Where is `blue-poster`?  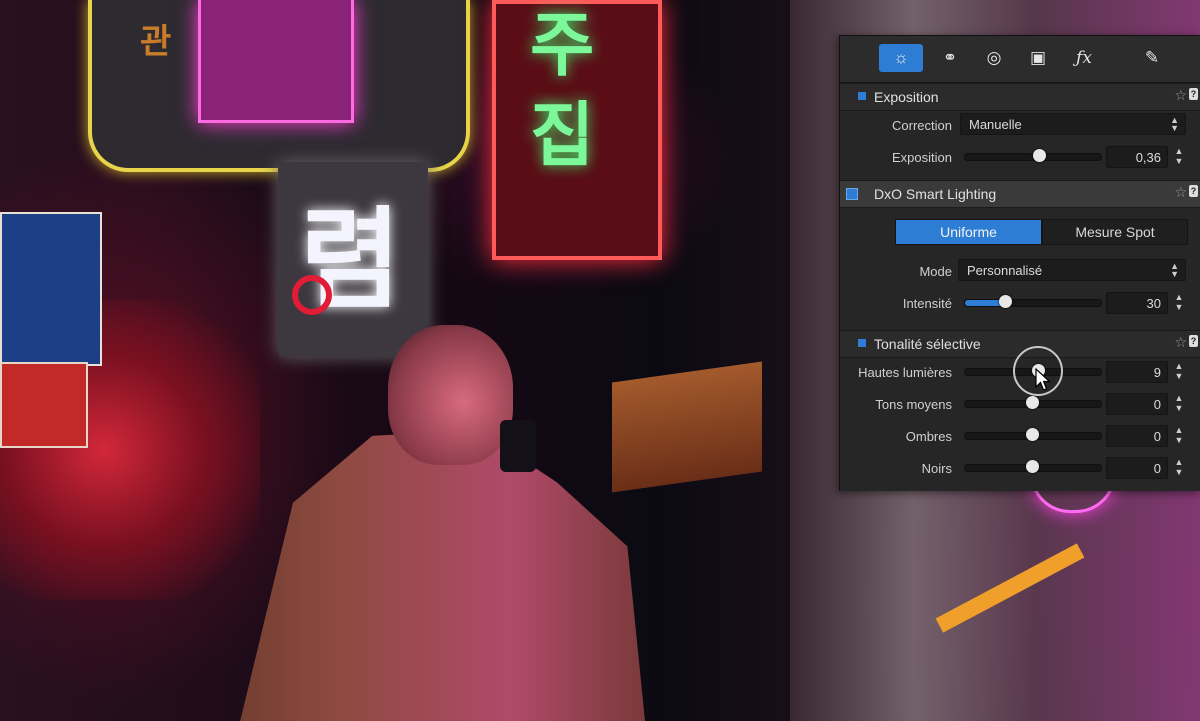
blue-poster is located at coordinates (51, 289).